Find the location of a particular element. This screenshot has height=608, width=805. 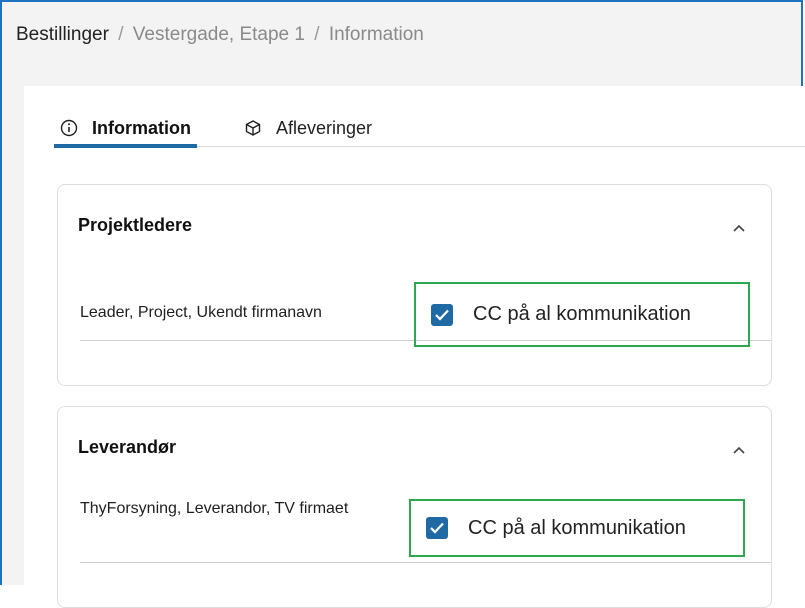

tab-information: Information is located at coordinates (125, 130).